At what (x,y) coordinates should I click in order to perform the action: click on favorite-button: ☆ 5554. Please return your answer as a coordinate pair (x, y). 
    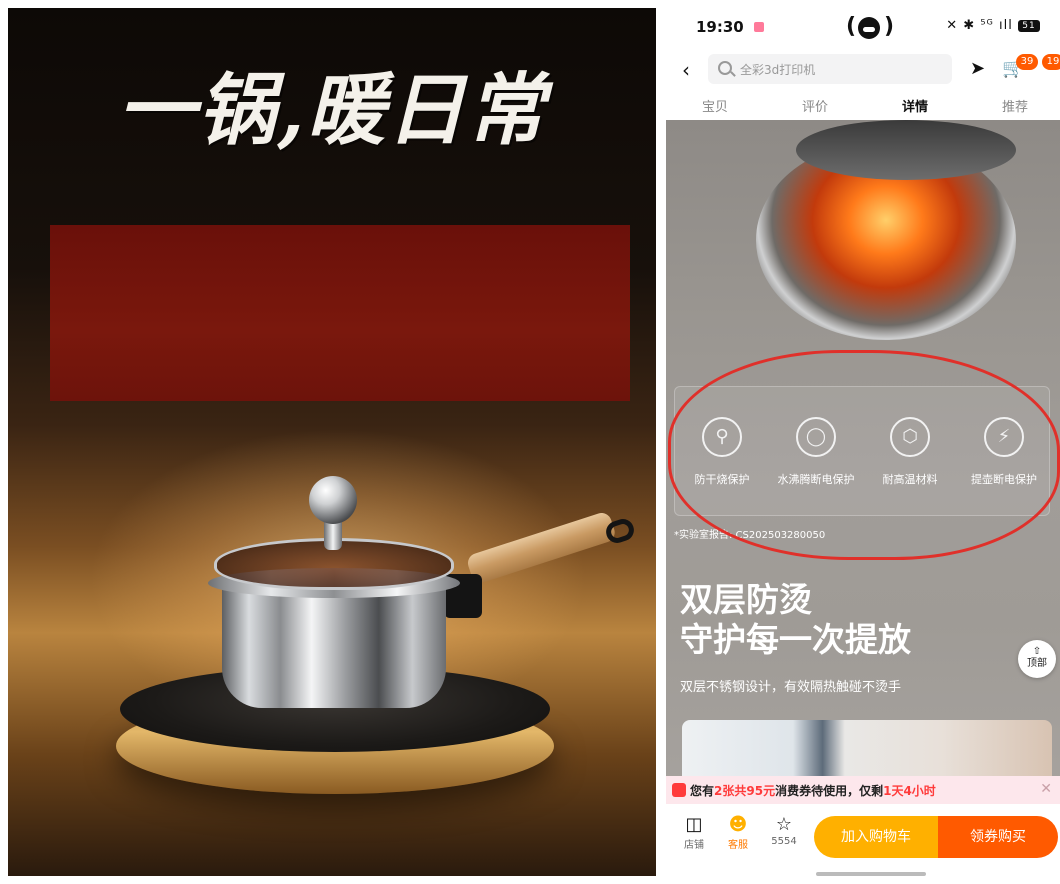
    Looking at the image, I should click on (784, 830).